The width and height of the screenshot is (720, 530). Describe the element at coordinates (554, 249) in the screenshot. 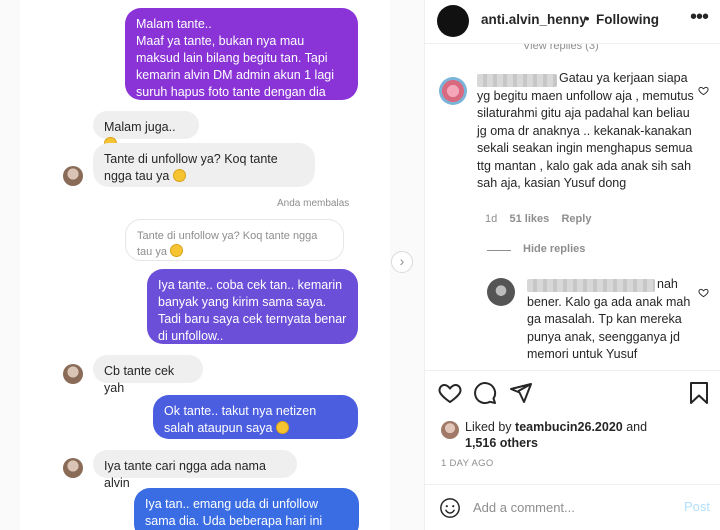

I see `hide-replies-link: Hide replies` at that location.